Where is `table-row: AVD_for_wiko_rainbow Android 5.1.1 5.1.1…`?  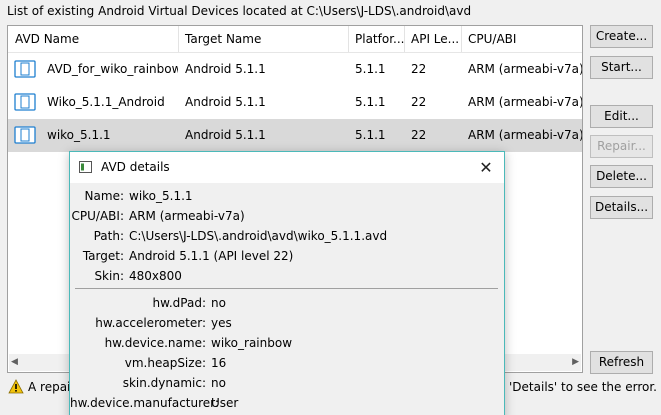 table-row: AVD_for_wiko_rainbow Android 5.1.1 5.1.1… is located at coordinates (295, 69).